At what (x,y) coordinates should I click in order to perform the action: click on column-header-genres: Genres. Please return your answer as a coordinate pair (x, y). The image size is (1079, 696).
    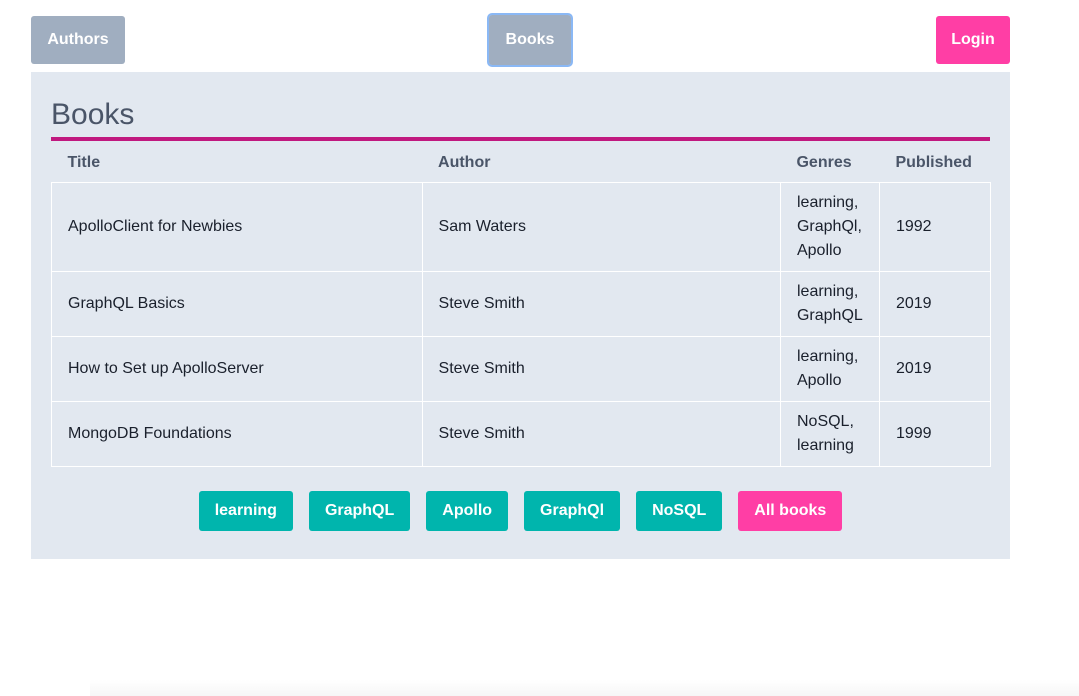
    Looking at the image, I should click on (824, 162).